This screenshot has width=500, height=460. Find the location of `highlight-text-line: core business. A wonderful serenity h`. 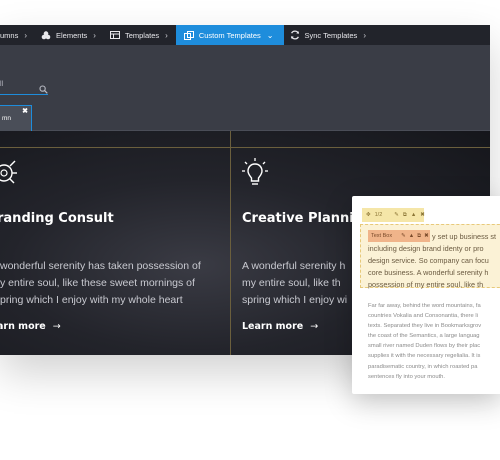

highlight-text-line: core business. A wonderful serenity h is located at coordinates (428, 272).